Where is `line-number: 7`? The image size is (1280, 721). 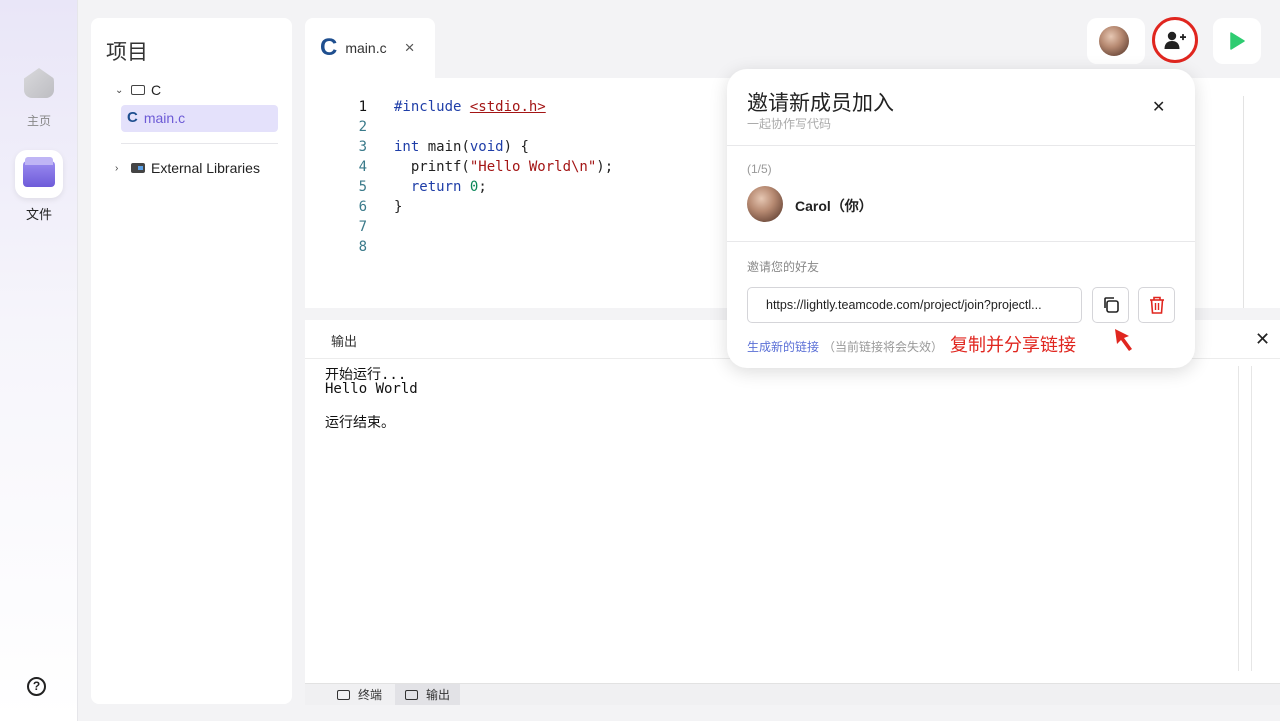
line-number: 7 is located at coordinates (362, 227).